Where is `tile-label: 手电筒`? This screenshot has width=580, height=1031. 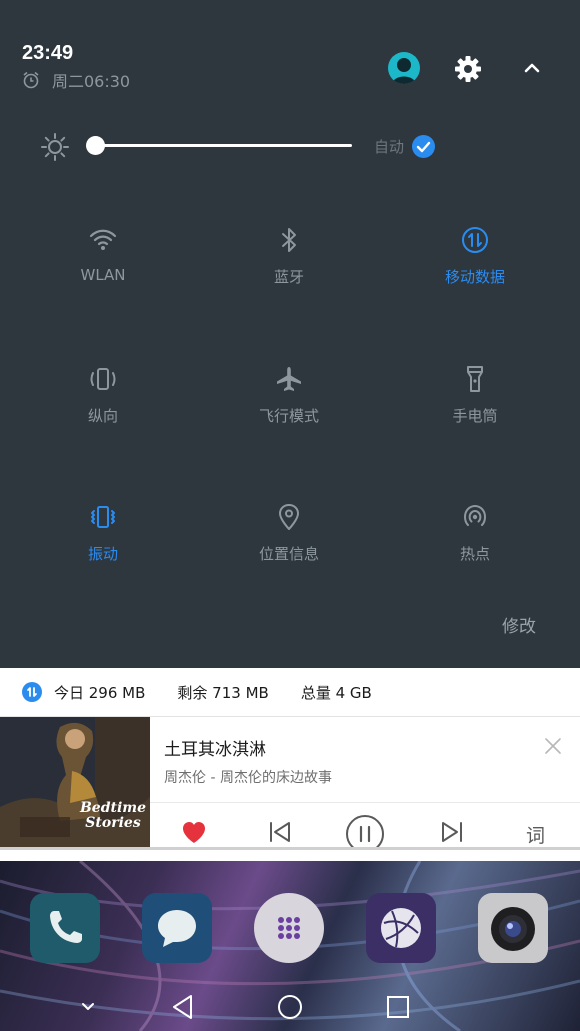
tile-label: 手电筒 is located at coordinates (475, 416).